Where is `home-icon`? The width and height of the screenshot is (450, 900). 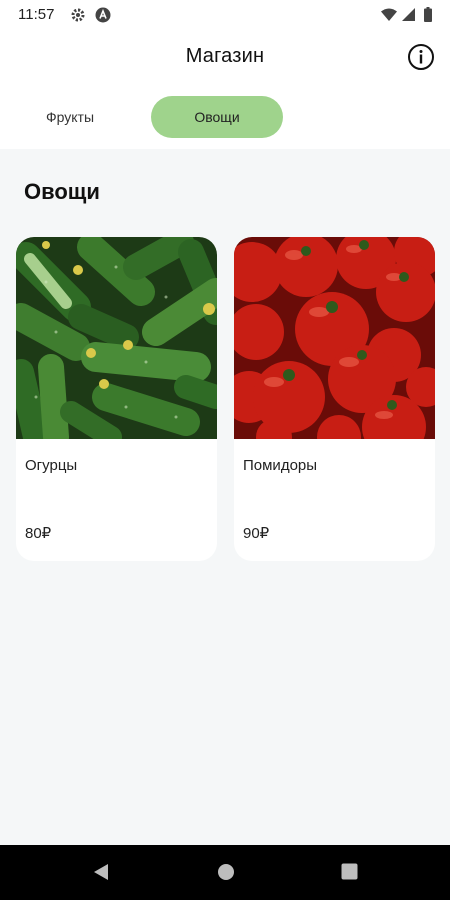 home-icon is located at coordinates (226, 874).